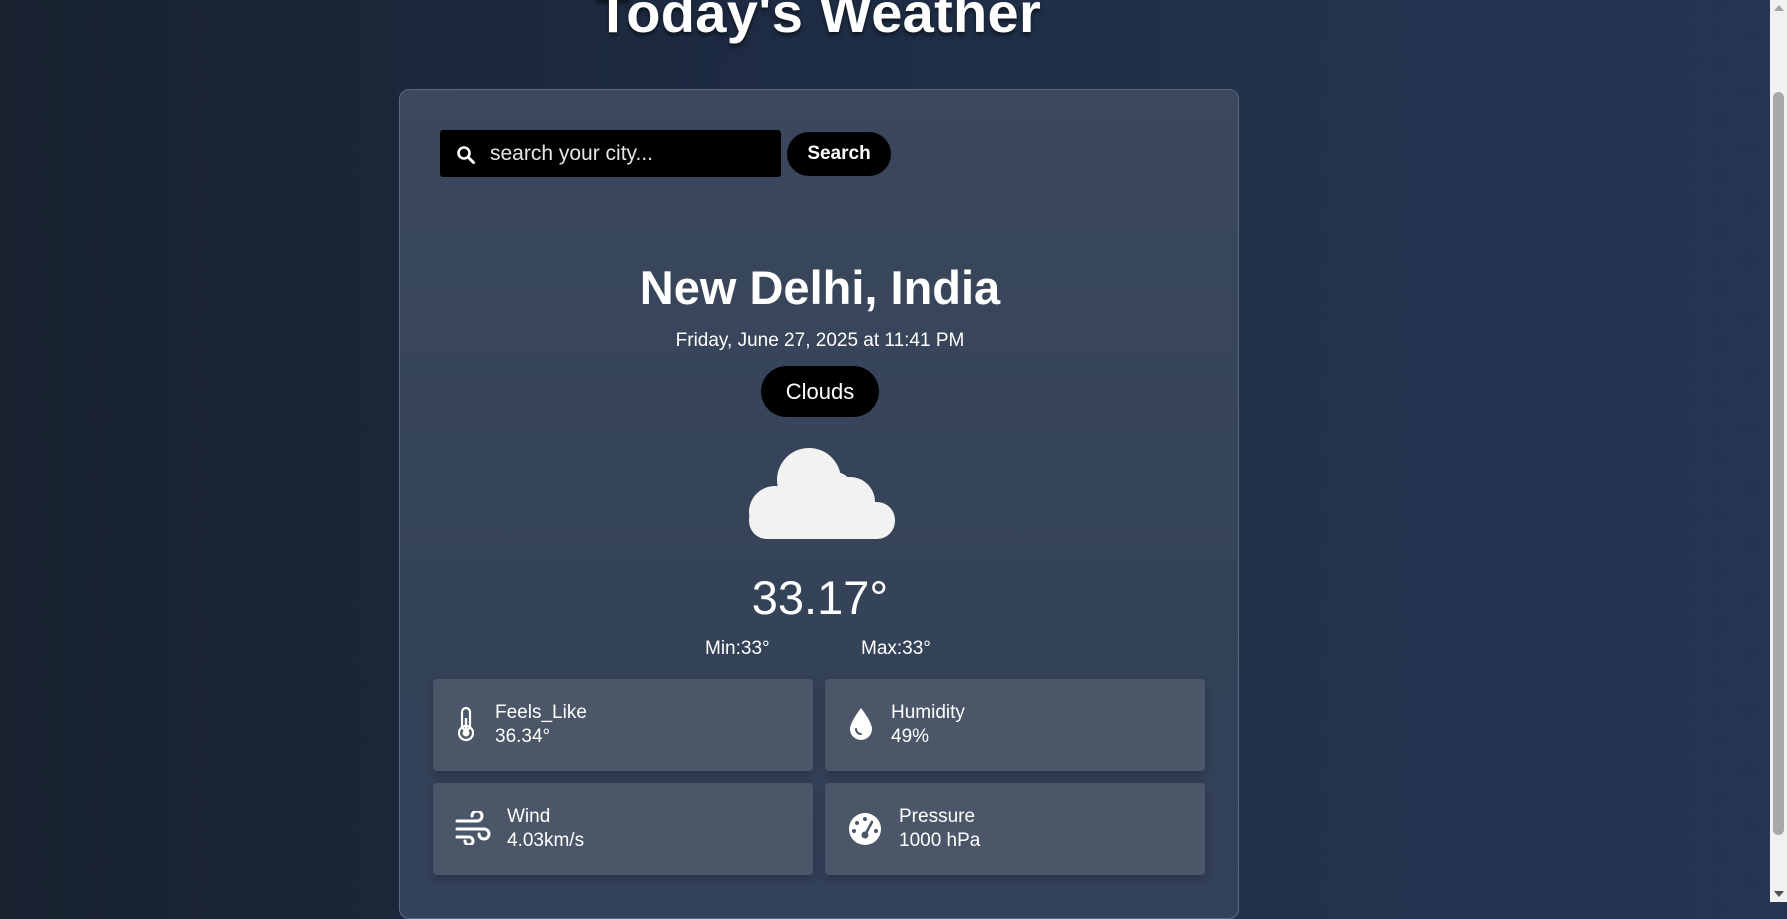 This screenshot has height=919, width=1787. Describe the element at coordinates (623, 725) in the screenshot. I see `stat-card-feels-like: Feels_Like 36.34°` at that location.